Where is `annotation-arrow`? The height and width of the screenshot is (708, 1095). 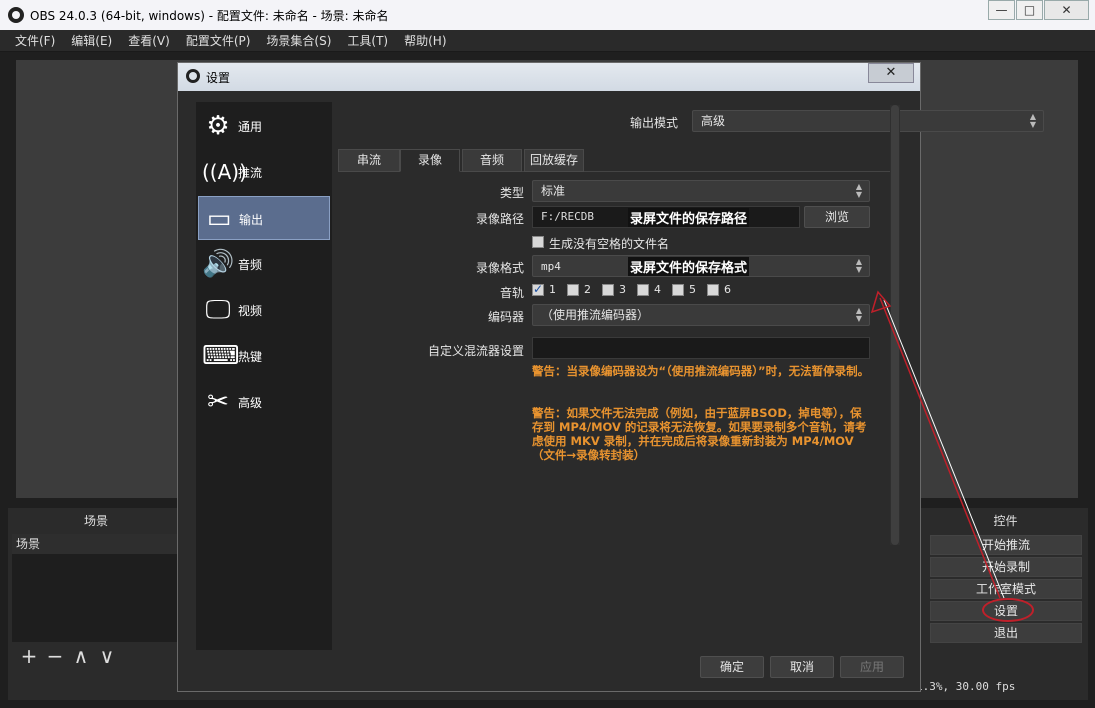
annotation-arrow is located at coordinates (937, 444).